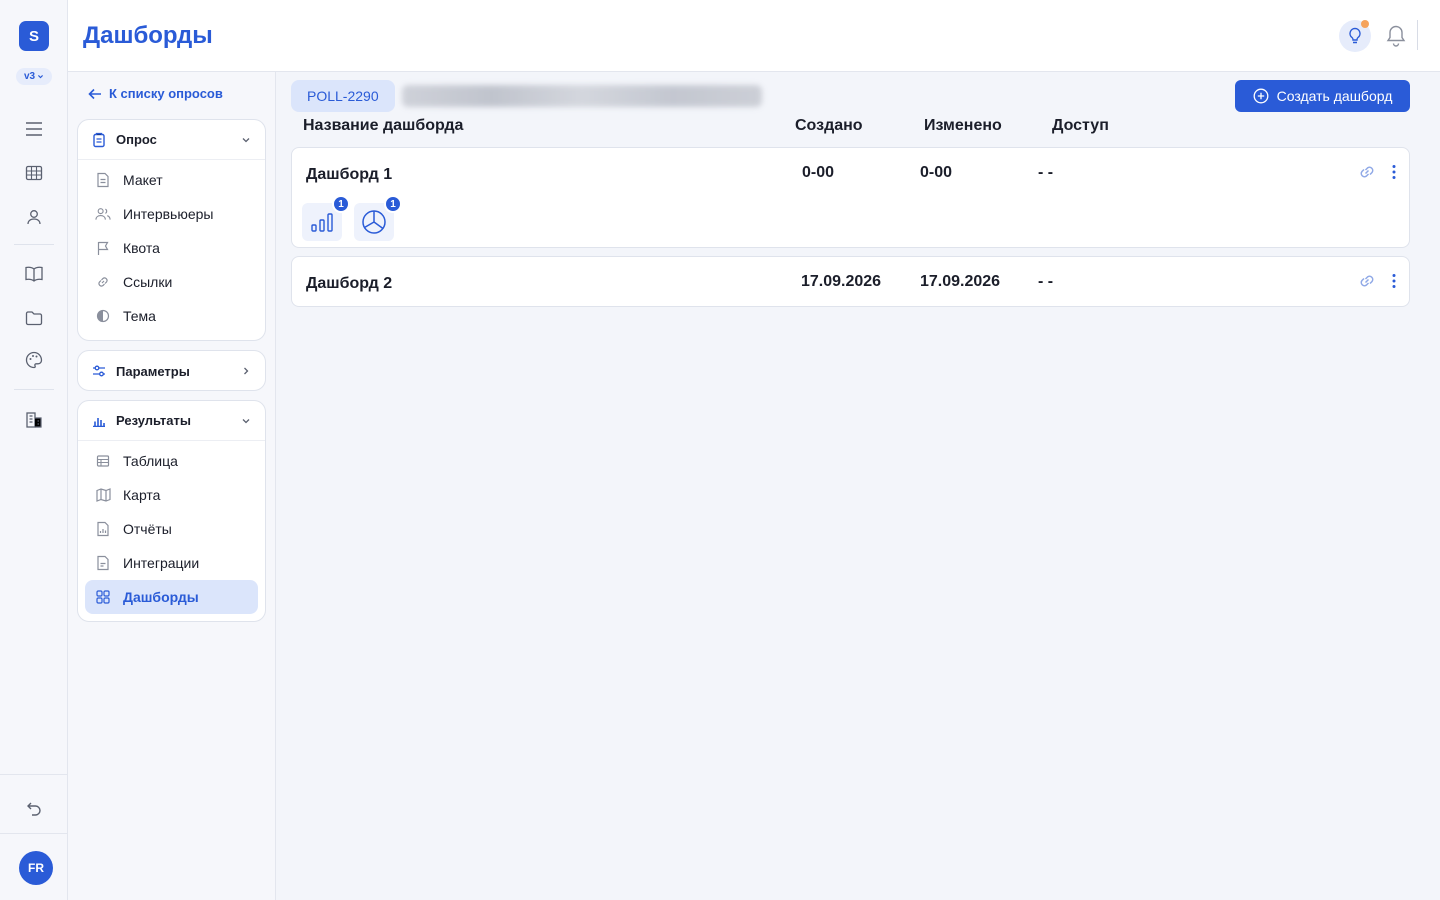 Image resolution: width=1440 pixels, height=900 pixels. I want to click on column-header-created: Создано, so click(829, 126).